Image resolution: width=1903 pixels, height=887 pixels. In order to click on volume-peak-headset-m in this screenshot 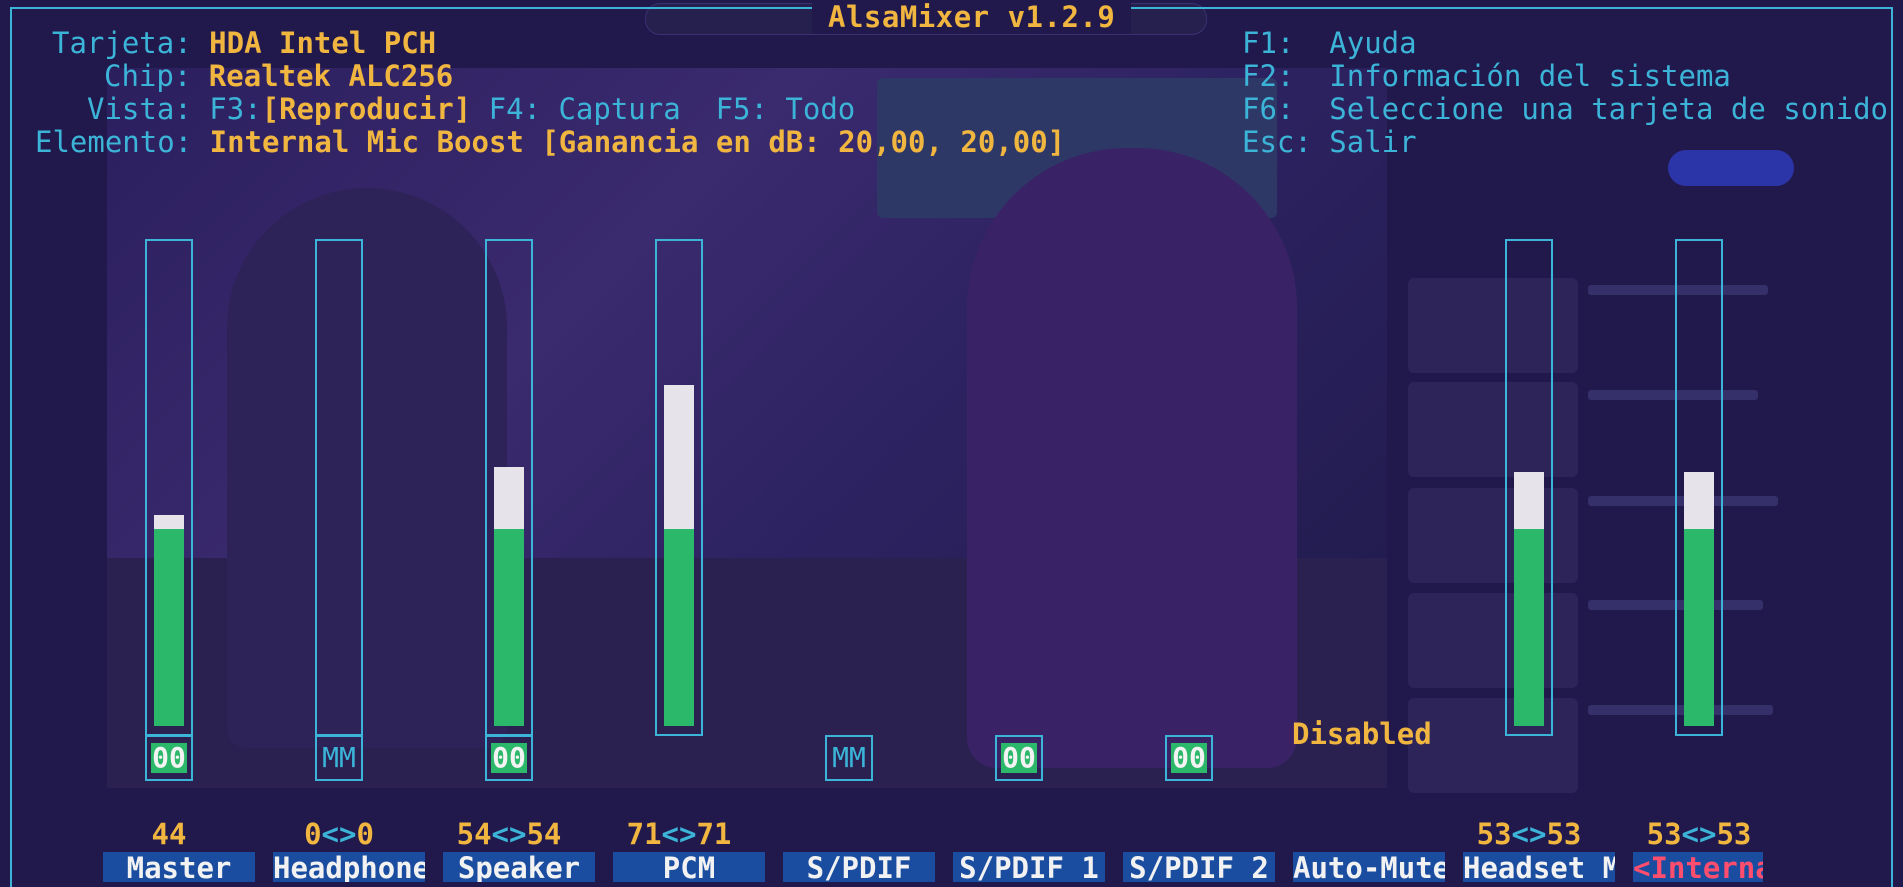, I will do `click(1529, 500)`.